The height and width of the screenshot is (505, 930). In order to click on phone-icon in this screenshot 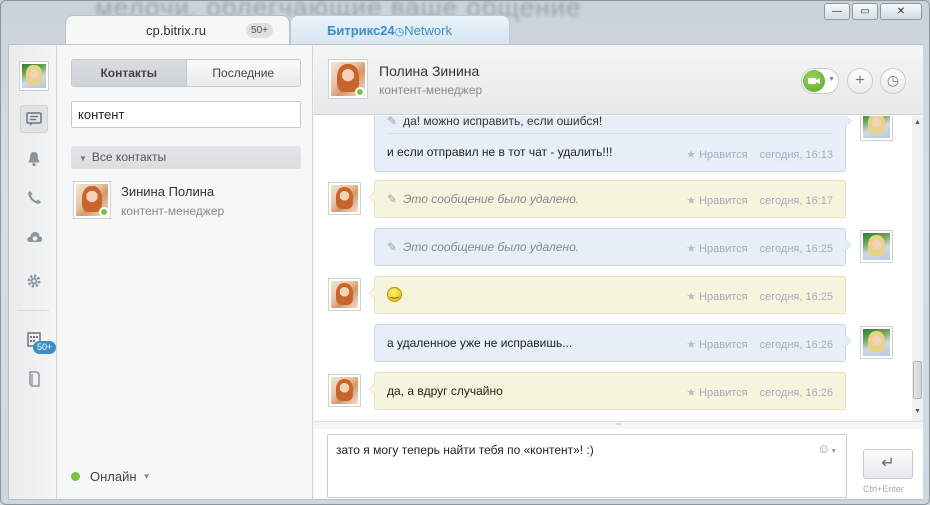, I will do `click(34, 197)`.